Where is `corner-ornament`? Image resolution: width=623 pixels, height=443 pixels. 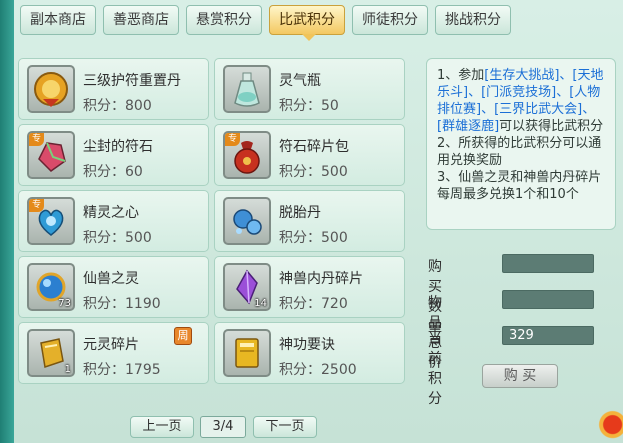
corner-ornament is located at coordinates (610, 420).